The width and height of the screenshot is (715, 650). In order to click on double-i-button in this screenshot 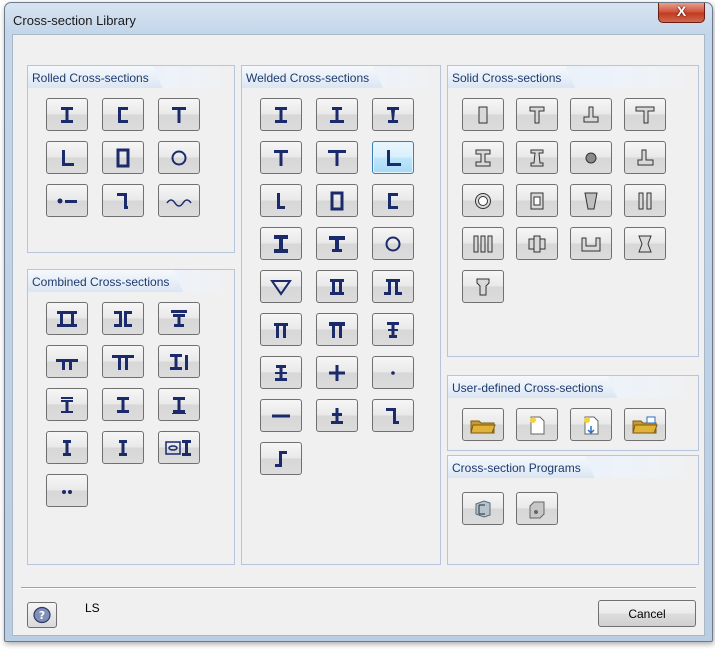, I will do `click(67, 318)`.